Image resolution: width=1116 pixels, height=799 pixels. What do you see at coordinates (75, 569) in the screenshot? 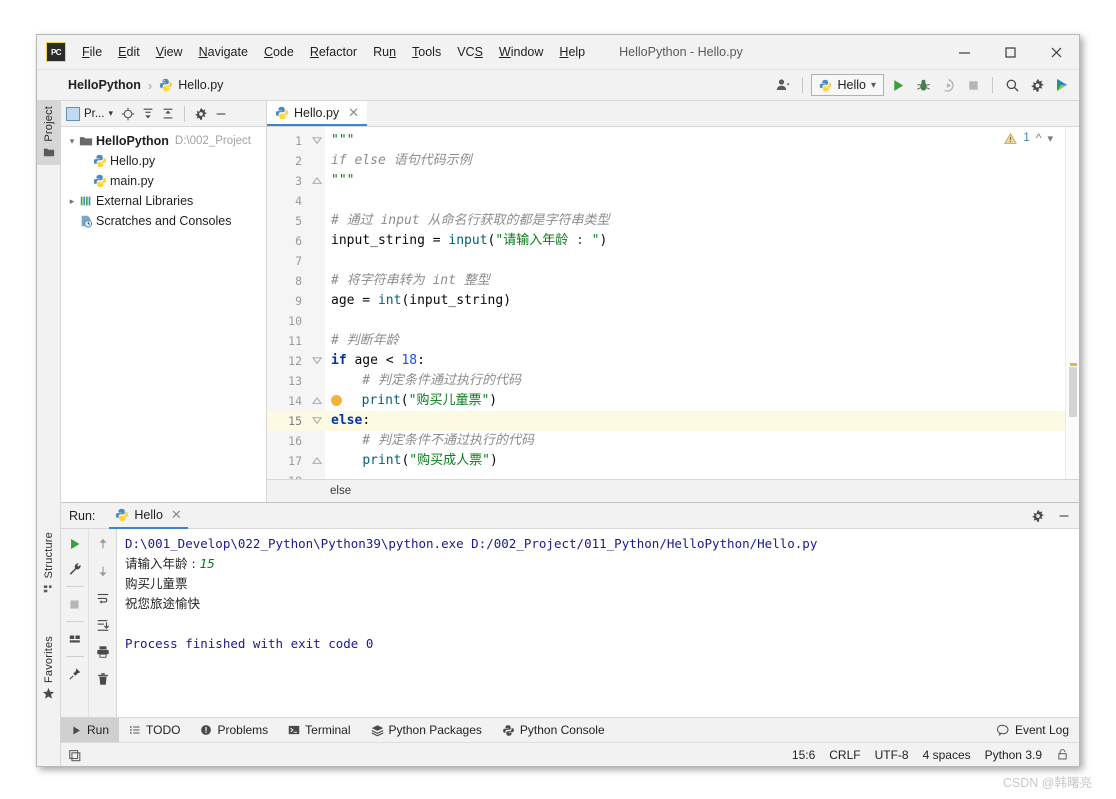
I see `wrench-icon` at bounding box center [75, 569].